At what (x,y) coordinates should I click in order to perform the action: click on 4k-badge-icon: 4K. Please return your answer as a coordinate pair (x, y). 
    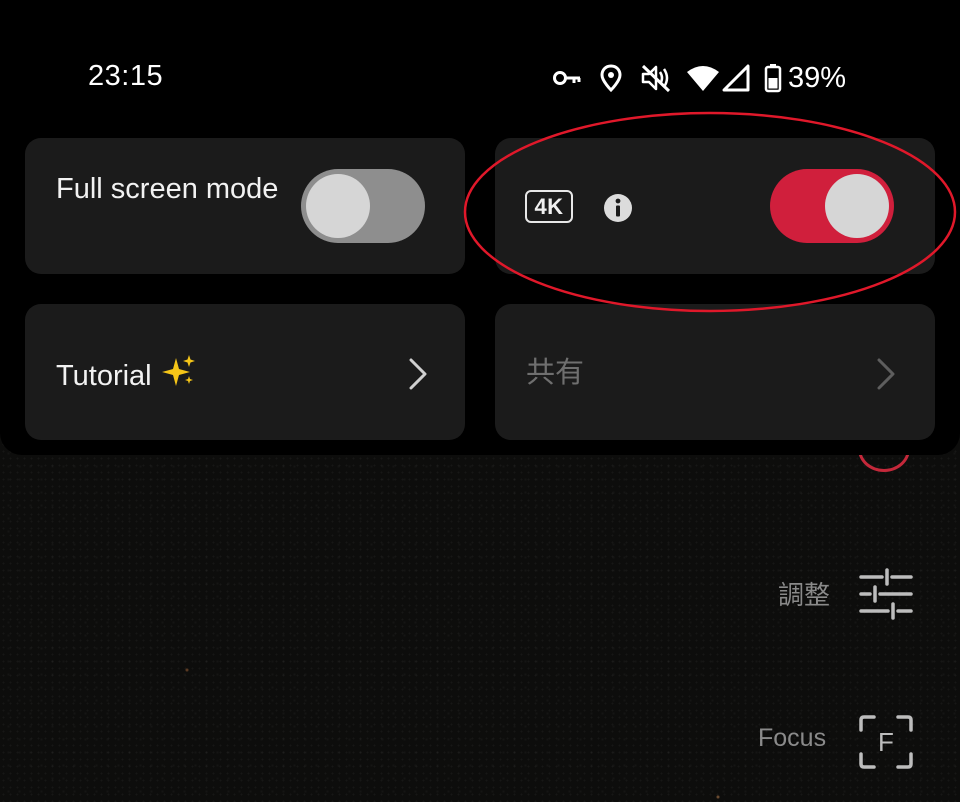
    Looking at the image, I should click on (549, 206).